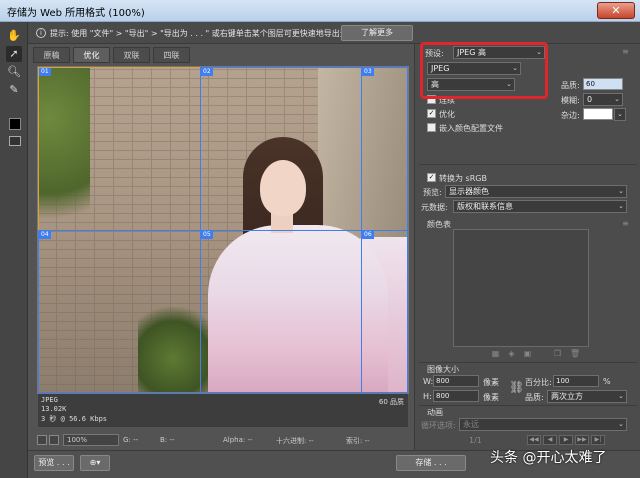 This screenshot has width=640, height=478. Describe the element at coordinates (368, 235) in the screenshot. I see `slice-tag-06: 06` at that location.